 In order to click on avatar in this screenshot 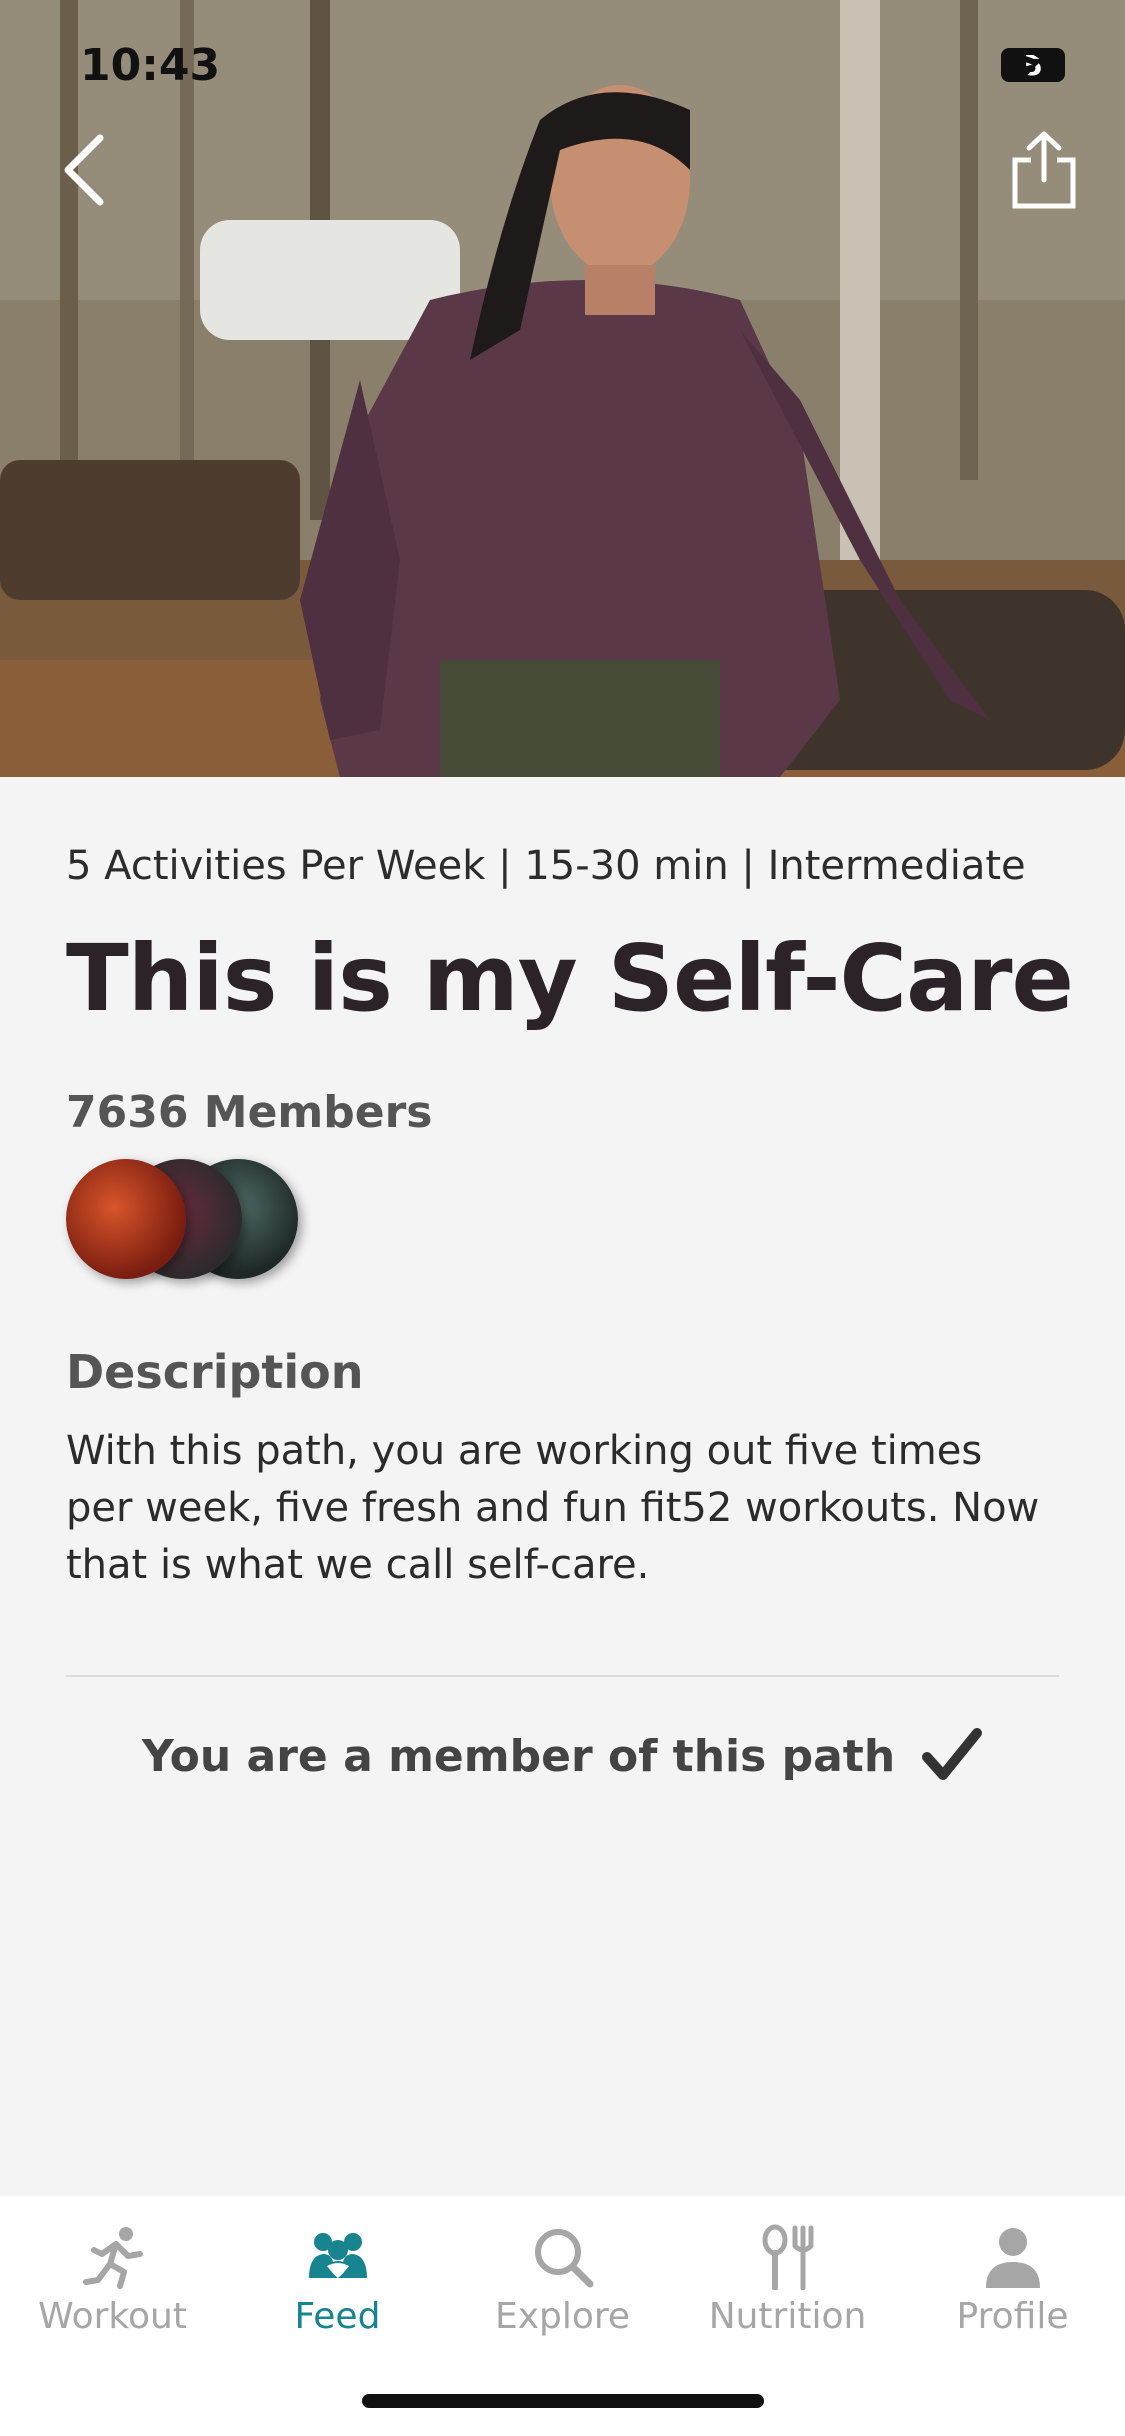, I will do `click(126, 1219)`.